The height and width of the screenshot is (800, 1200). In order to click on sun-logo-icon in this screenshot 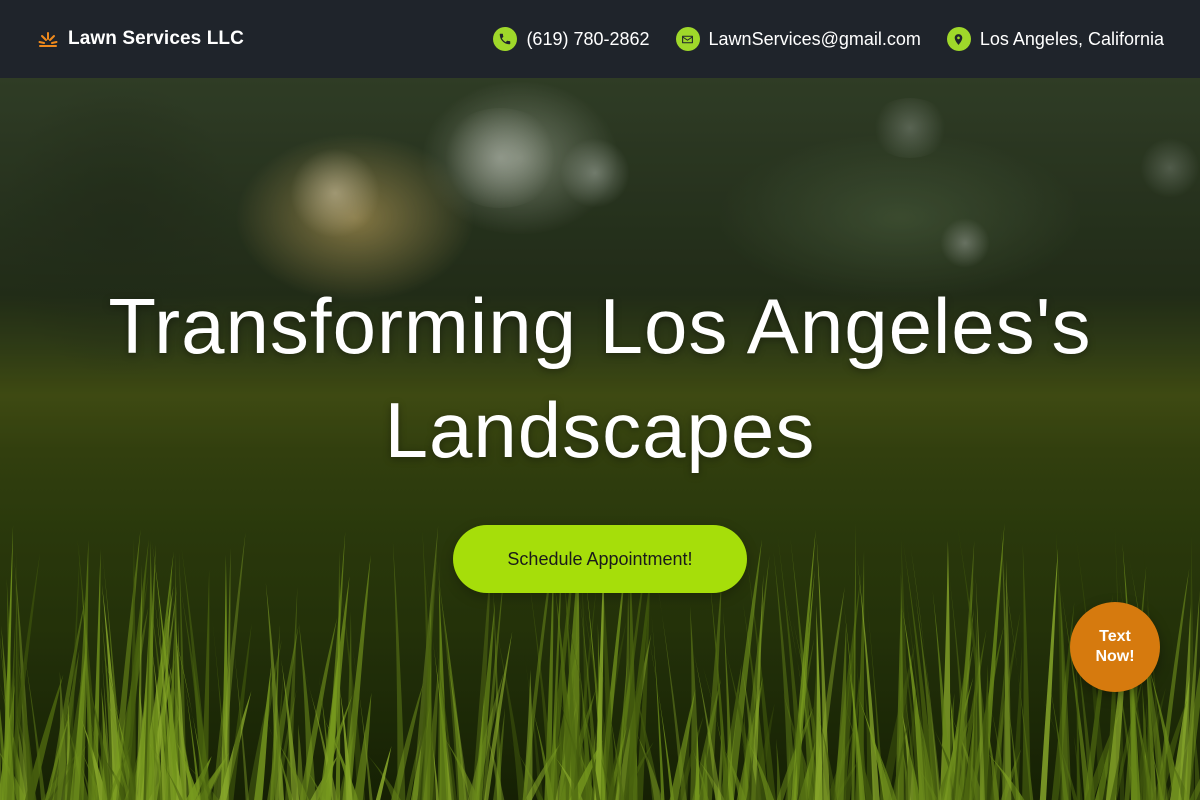, I will do `click(48, 39)`.